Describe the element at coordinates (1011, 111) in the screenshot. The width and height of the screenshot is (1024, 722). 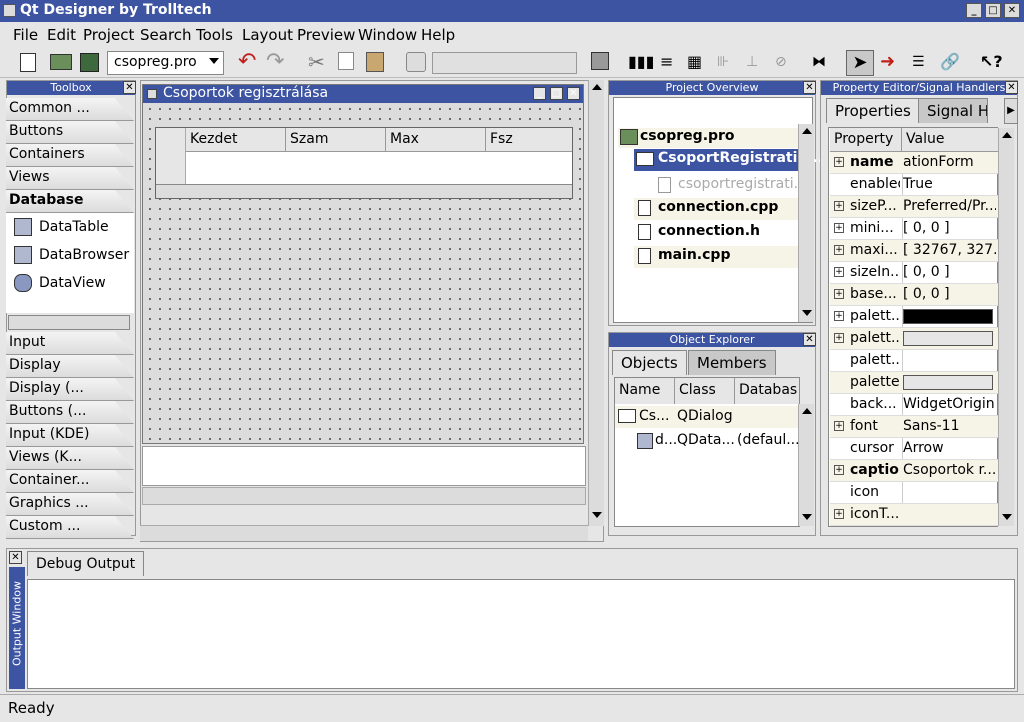
I see `tab-scroll-right-icon: ▶` at that location.